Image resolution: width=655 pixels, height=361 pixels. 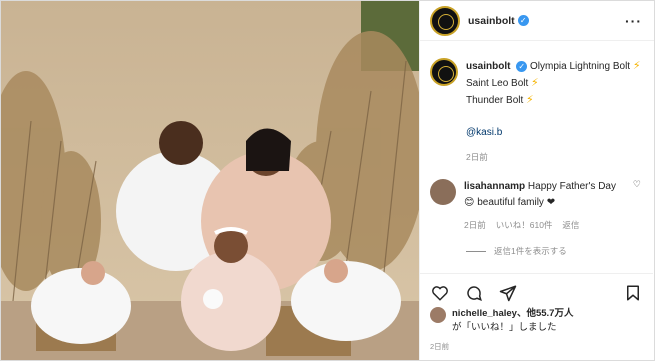 What do you see at coordinates (491, 21) in the screenshot?
I see `header-username: usainbolt` at bounding box center [491, 21].